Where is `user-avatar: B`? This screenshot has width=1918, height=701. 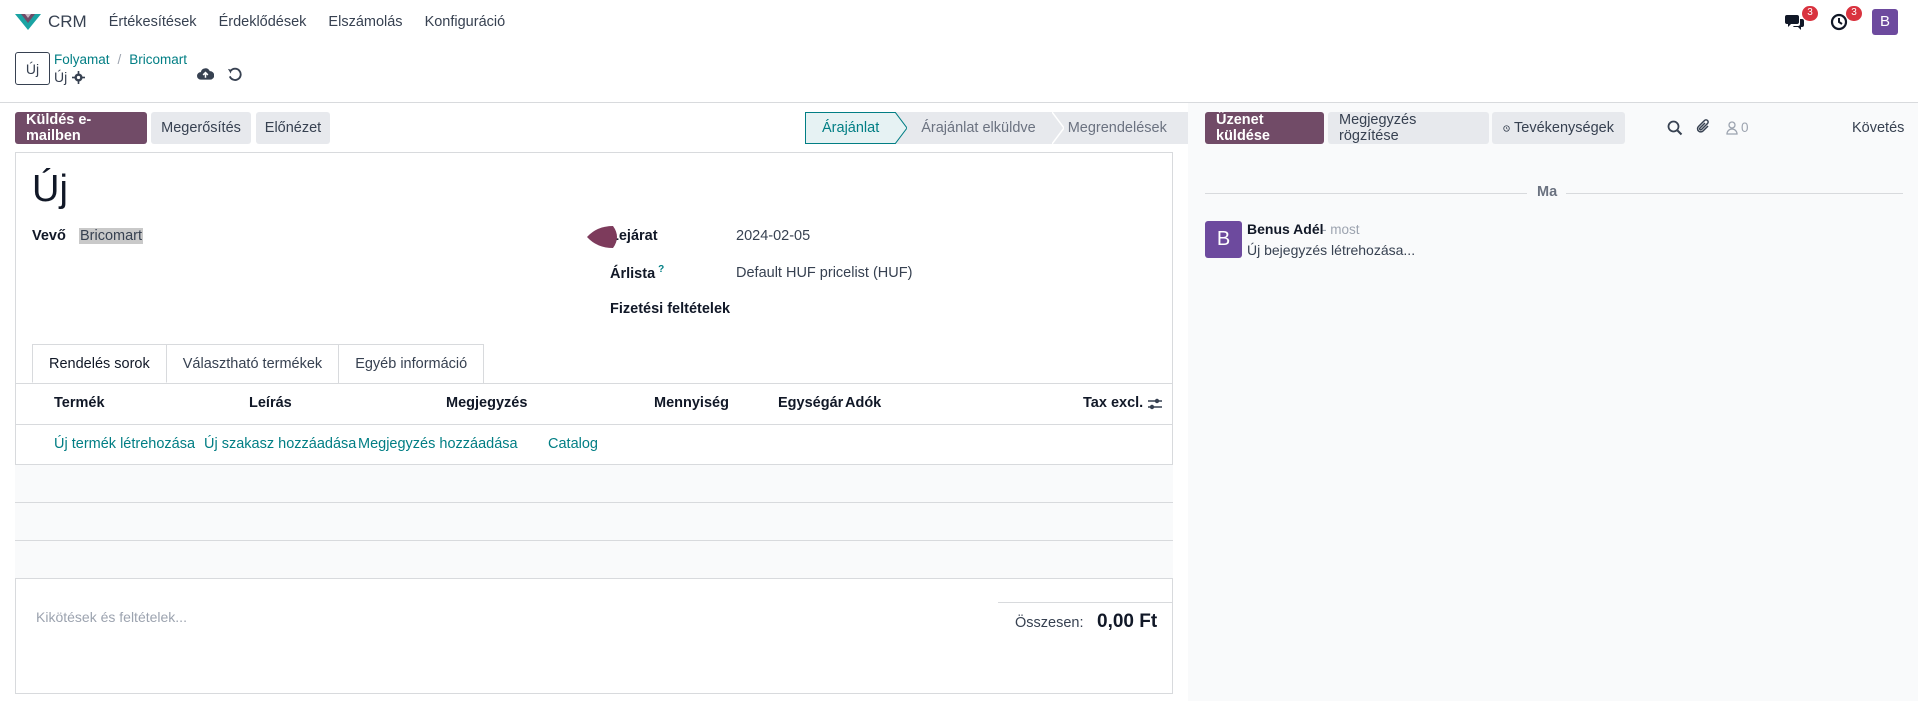
user-avatar: B is located at coordinates (1885, 21).